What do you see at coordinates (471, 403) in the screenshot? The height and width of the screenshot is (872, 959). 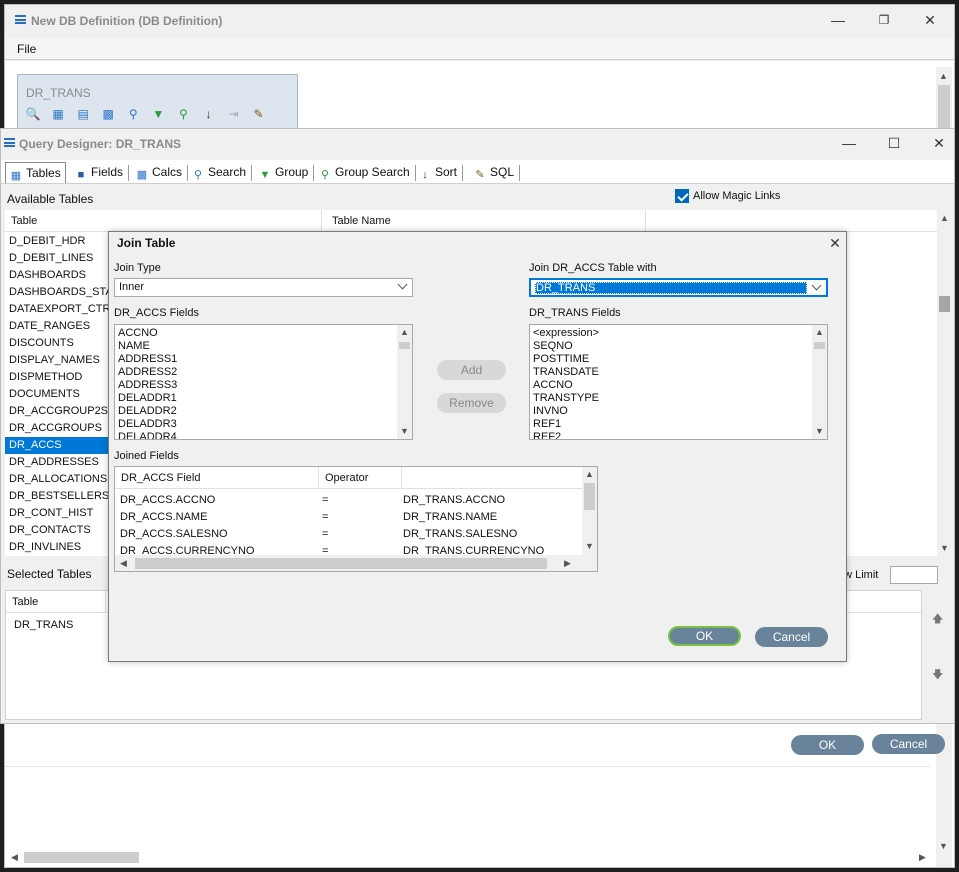 I see `remove-button: Remove` at bounding box center [471, 403].